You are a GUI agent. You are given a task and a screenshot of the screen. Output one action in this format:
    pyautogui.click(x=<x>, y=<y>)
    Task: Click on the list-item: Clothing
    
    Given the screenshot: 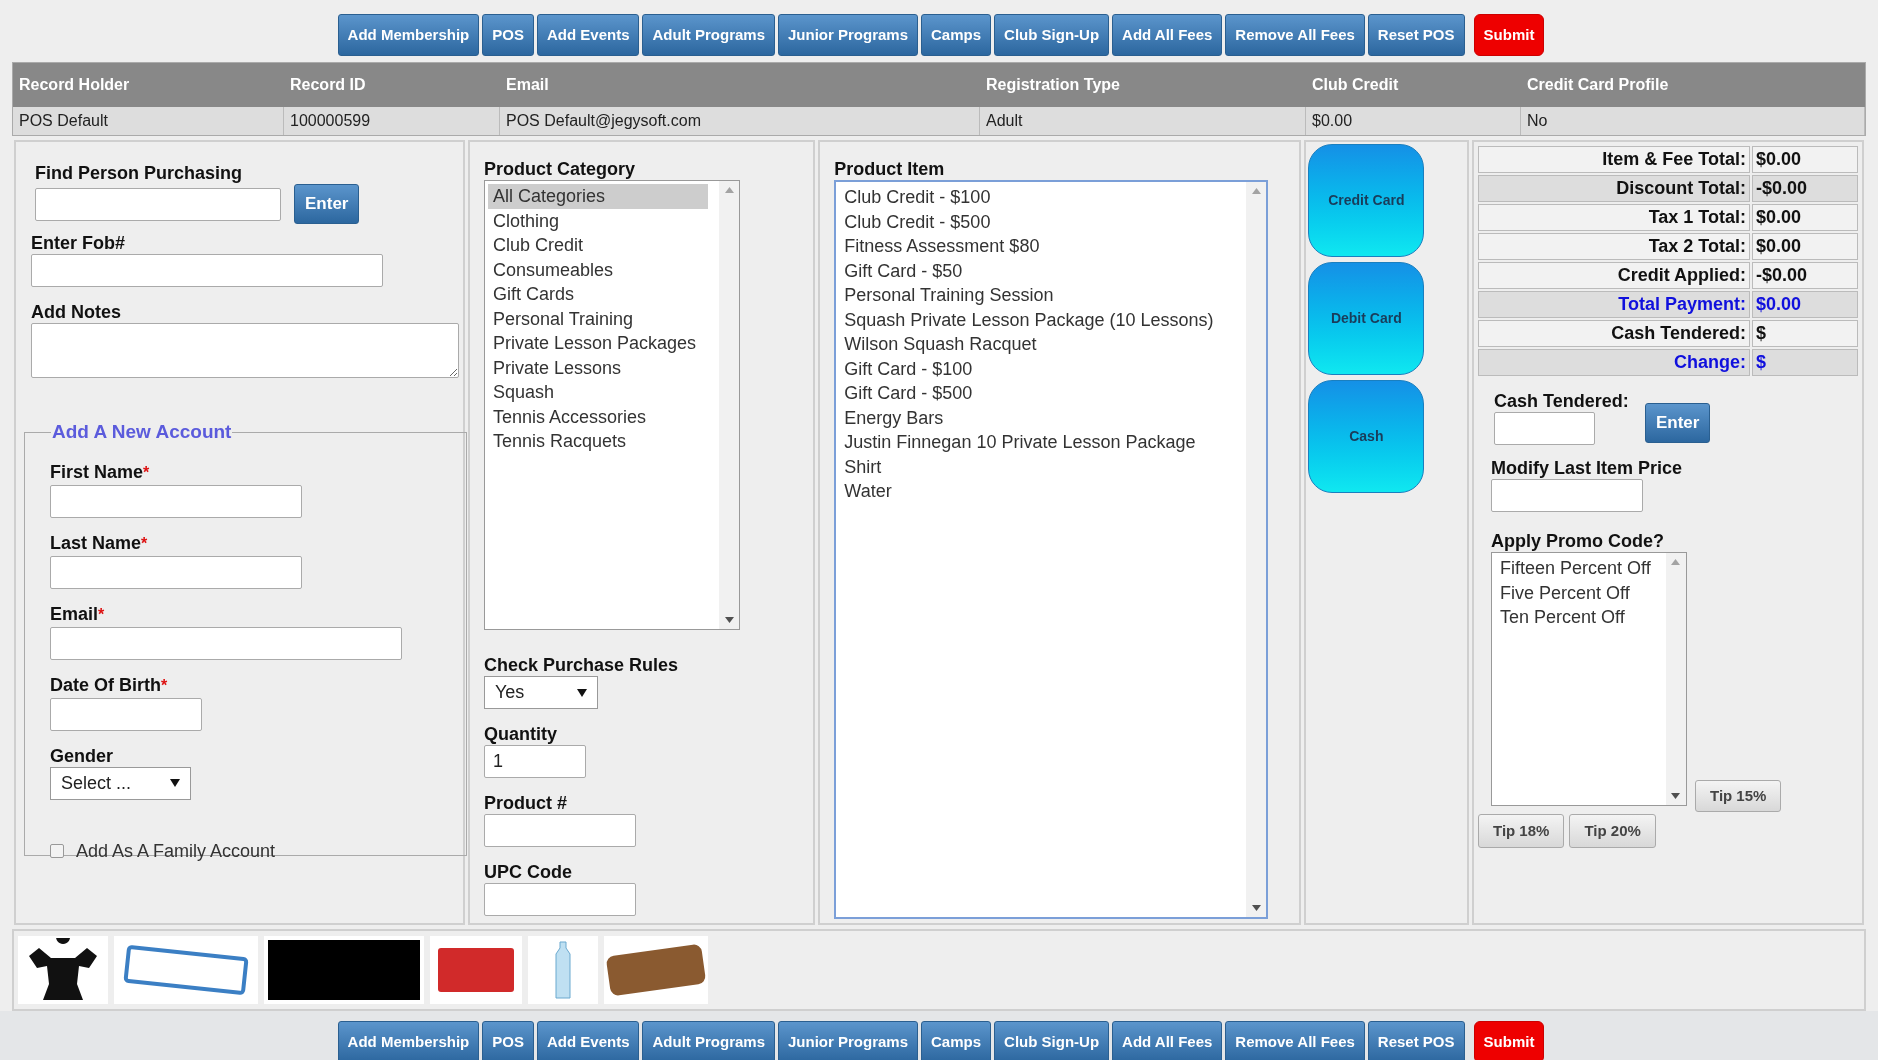 What is the action you would take?
    pyautogui.click(x=598, y=220)
    